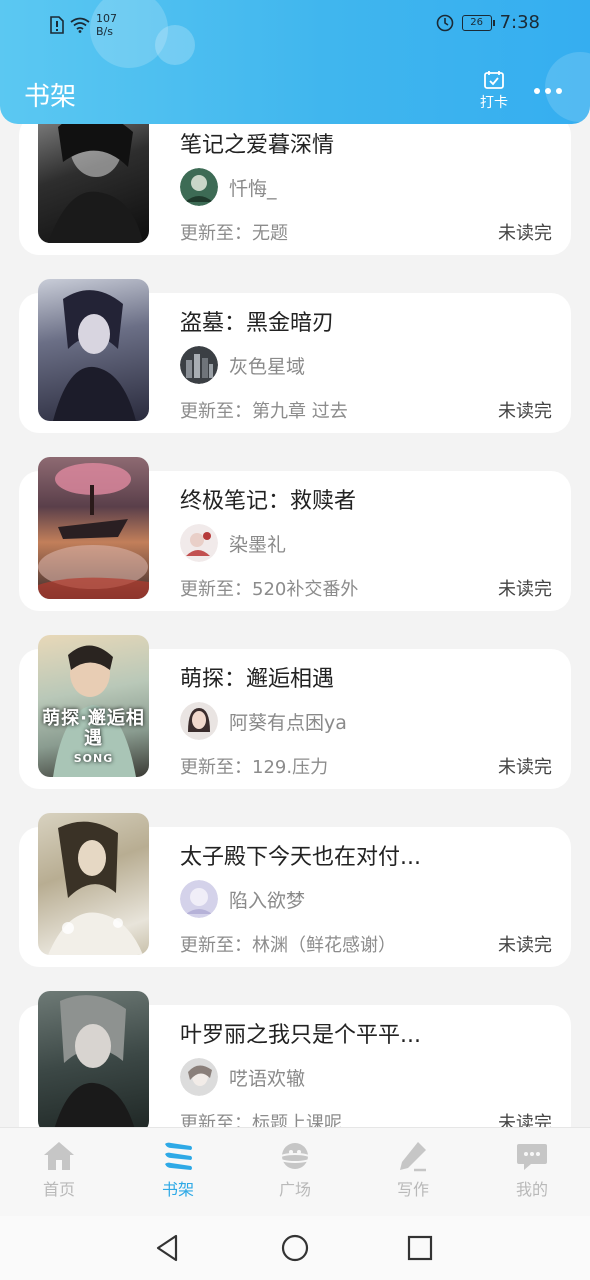  I want to click on book-title: 盗墓：黑金暗刃, so click(257, 321).